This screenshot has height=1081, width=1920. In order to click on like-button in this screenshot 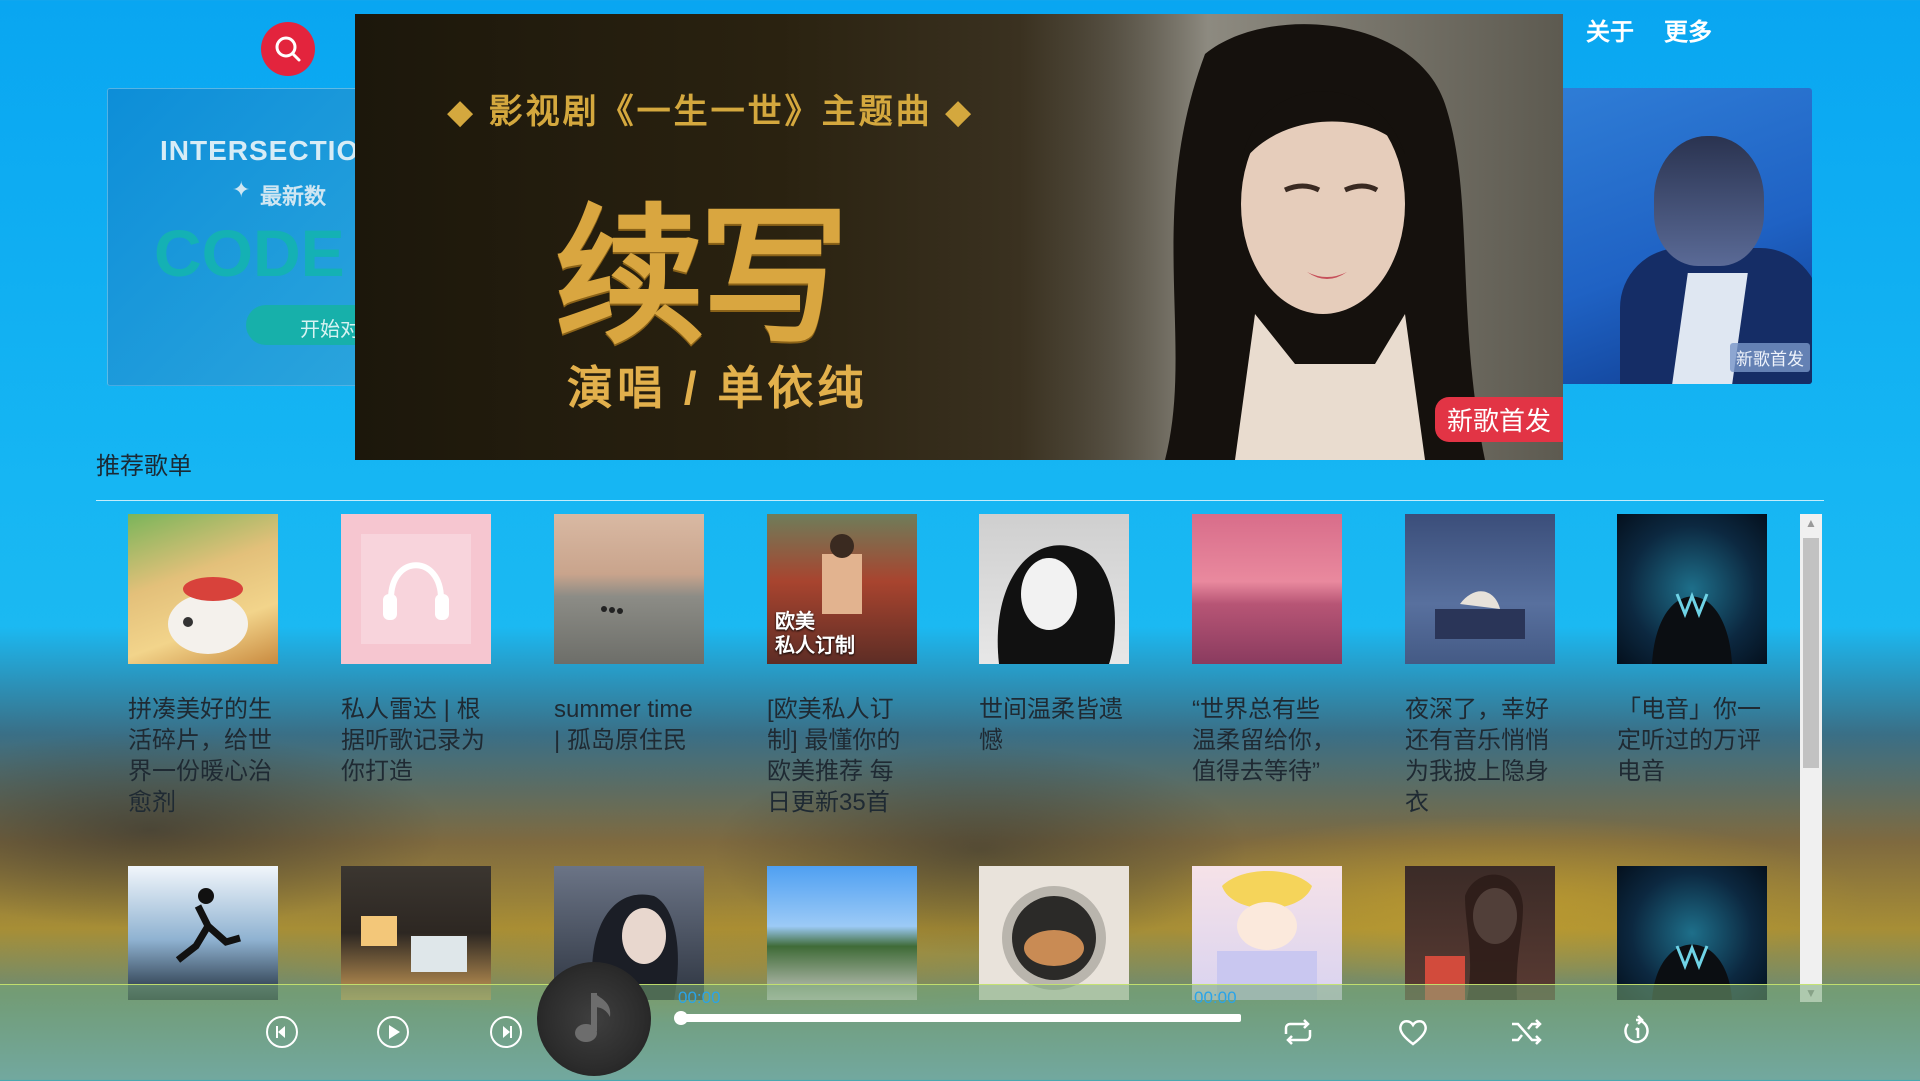, I will do `click(1413, 1032)`.